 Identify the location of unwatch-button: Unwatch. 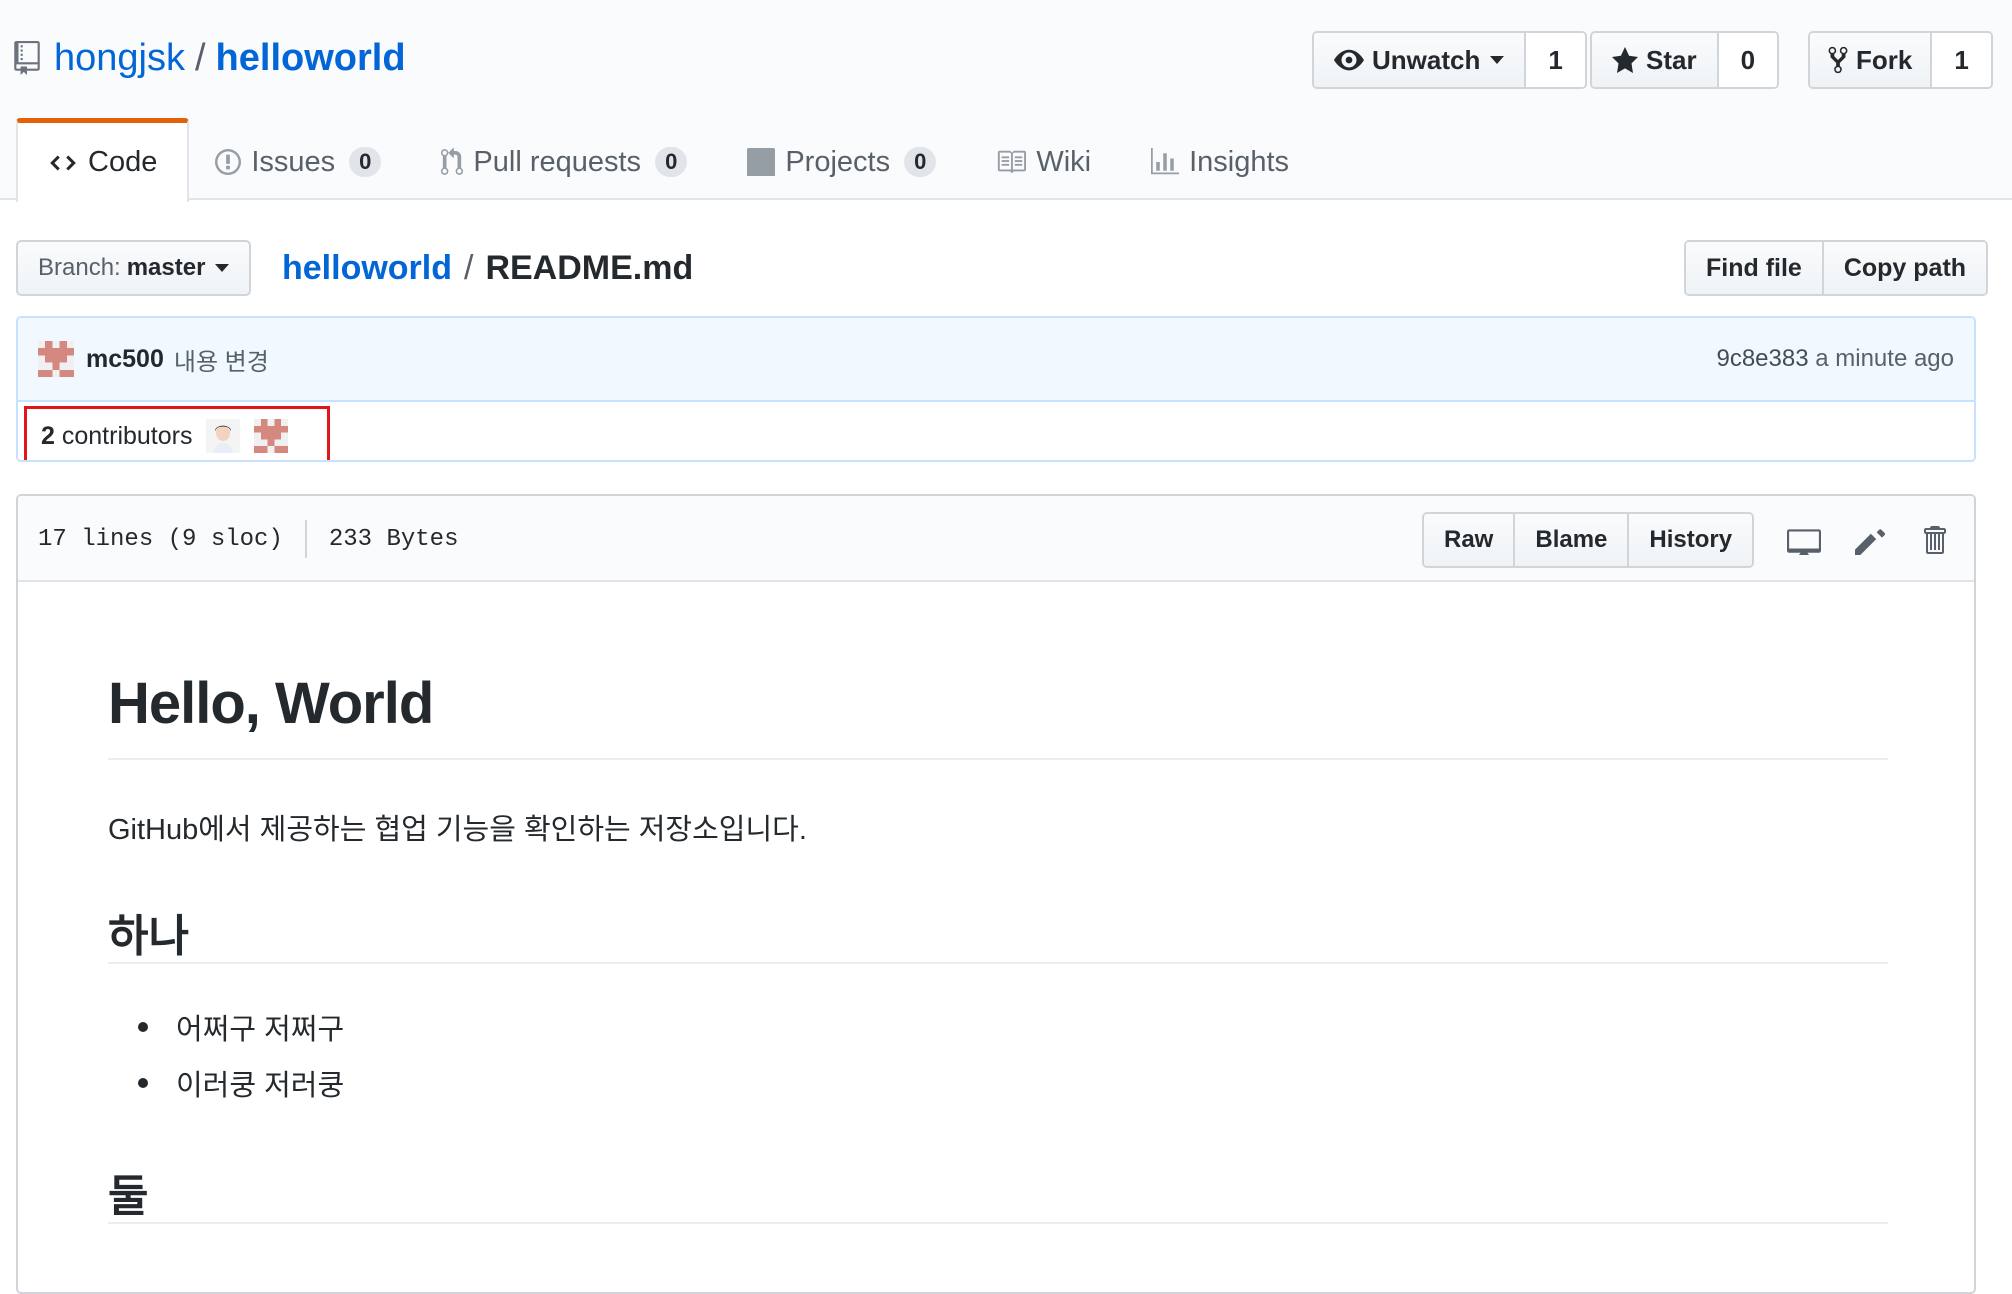
(1420, 60).